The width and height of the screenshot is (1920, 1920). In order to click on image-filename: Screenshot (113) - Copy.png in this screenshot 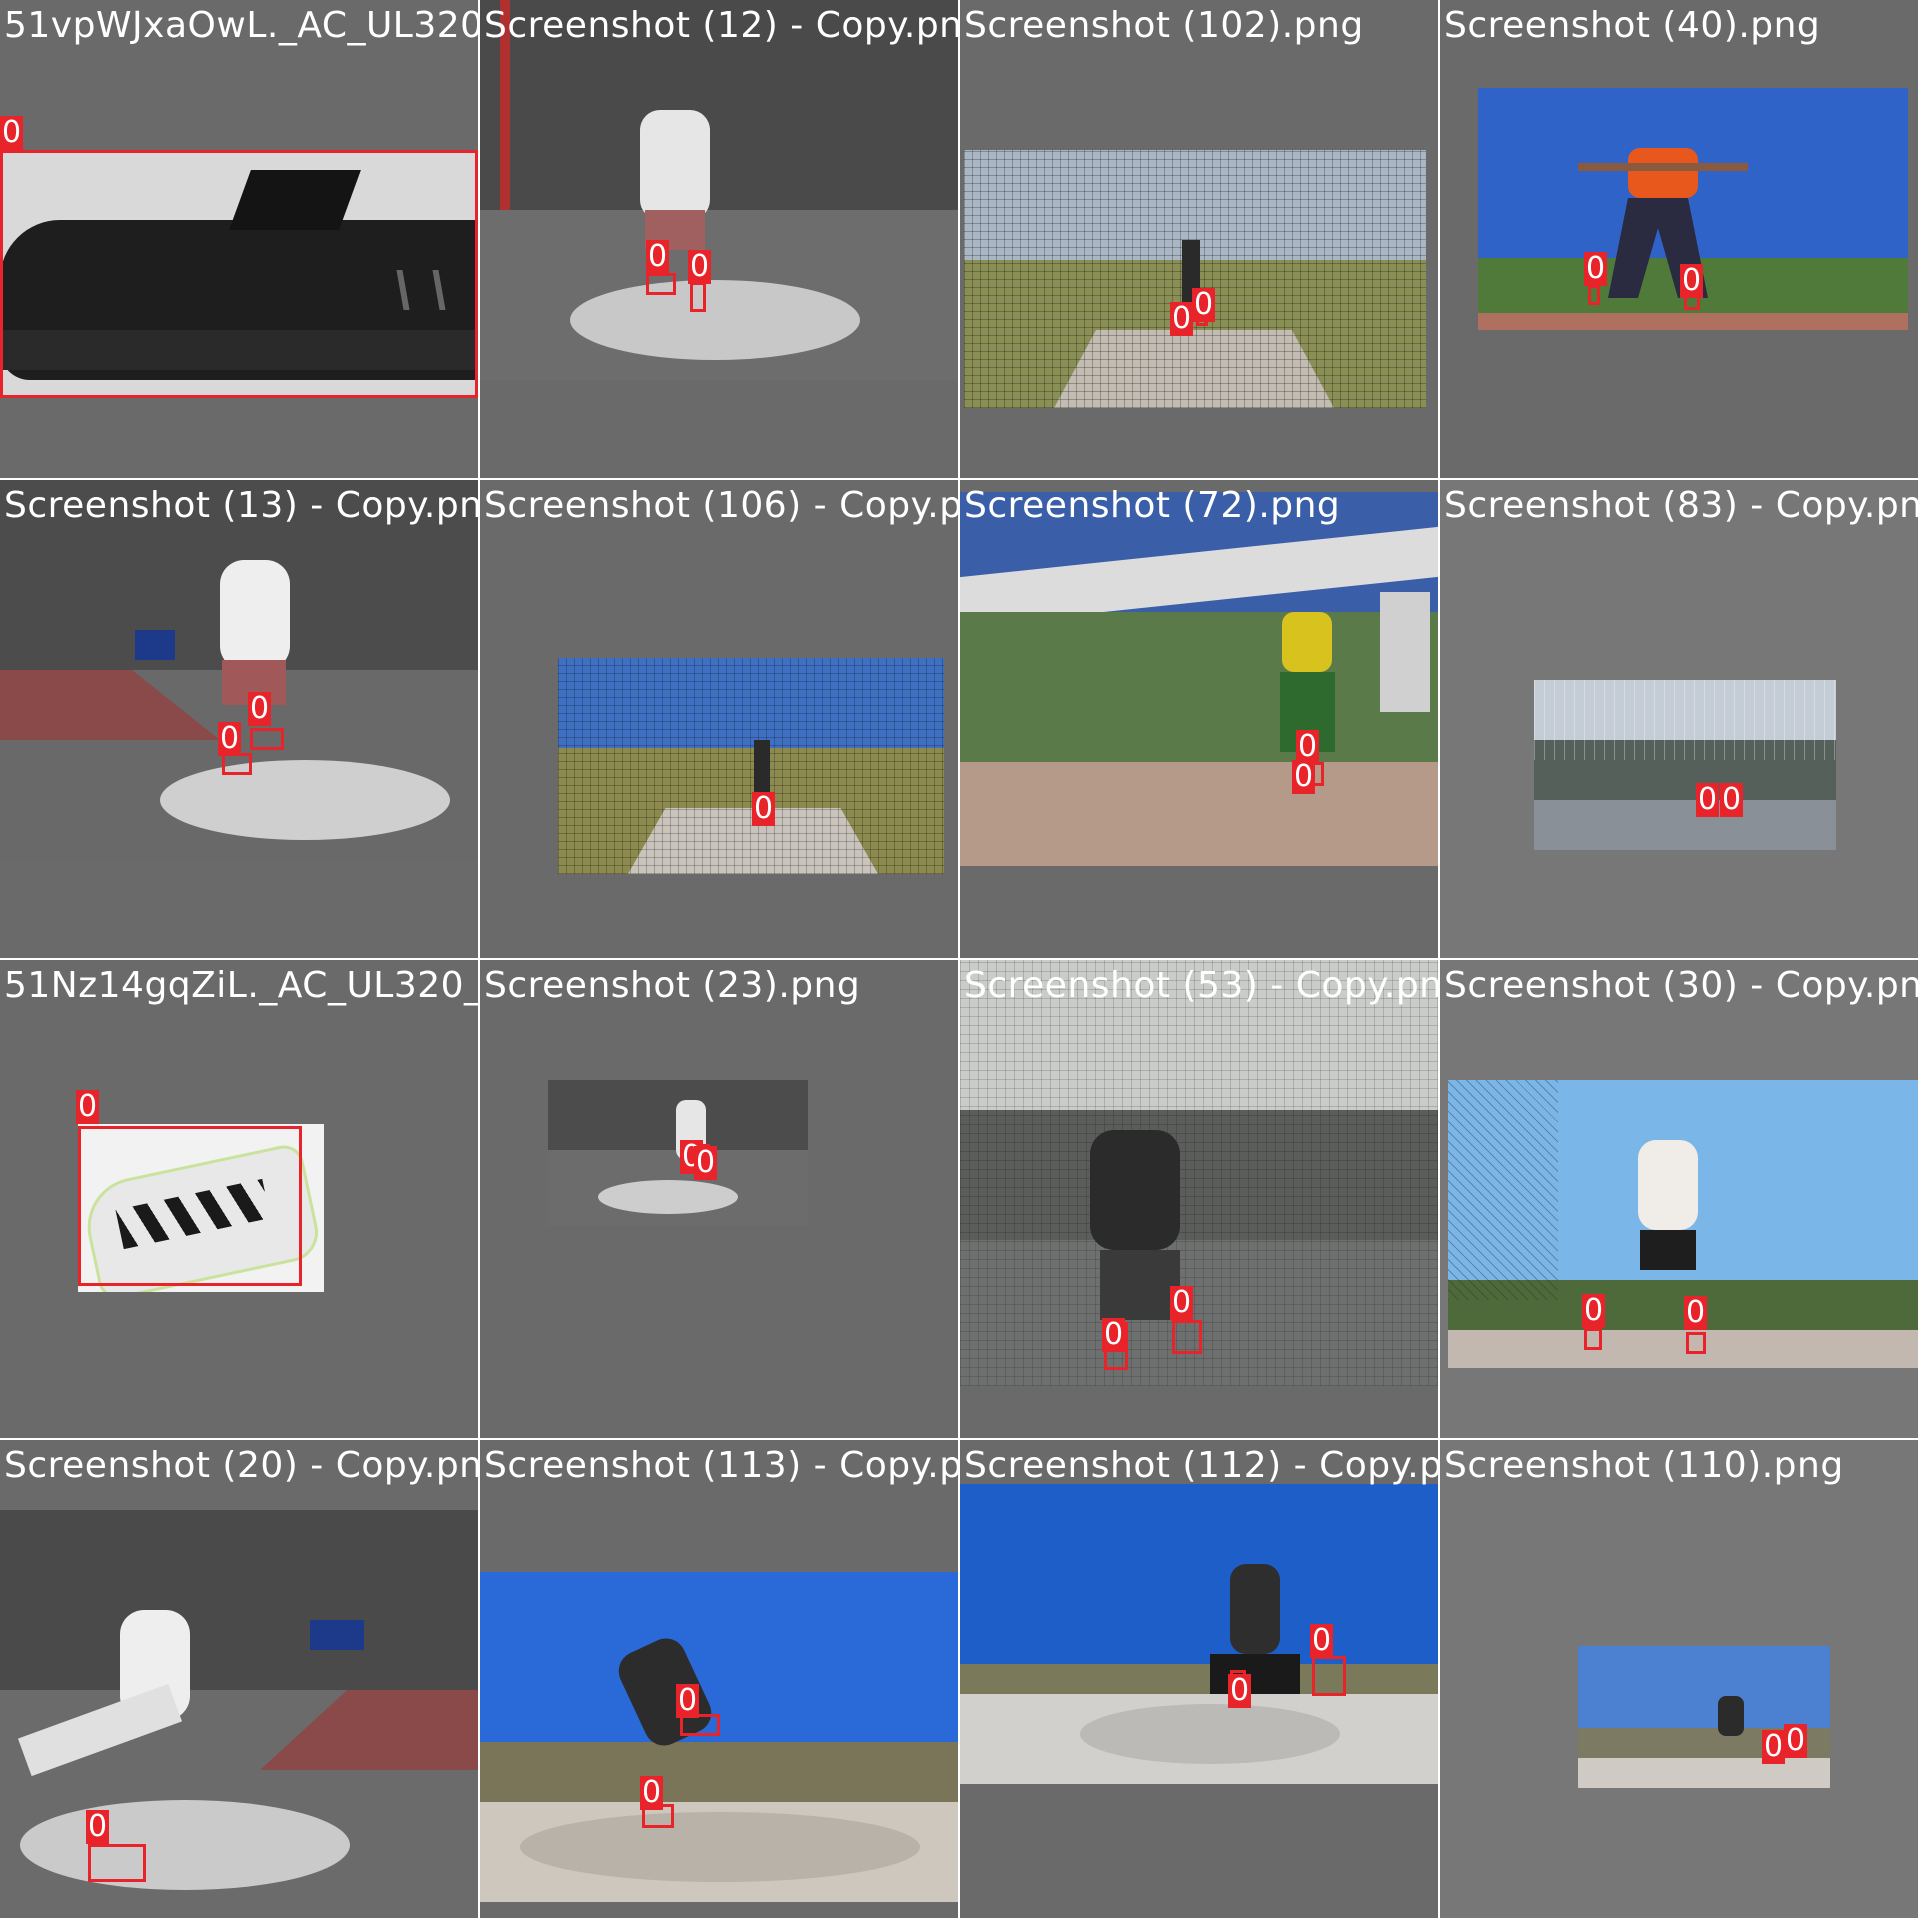, I will do `click(721, 1465)`.